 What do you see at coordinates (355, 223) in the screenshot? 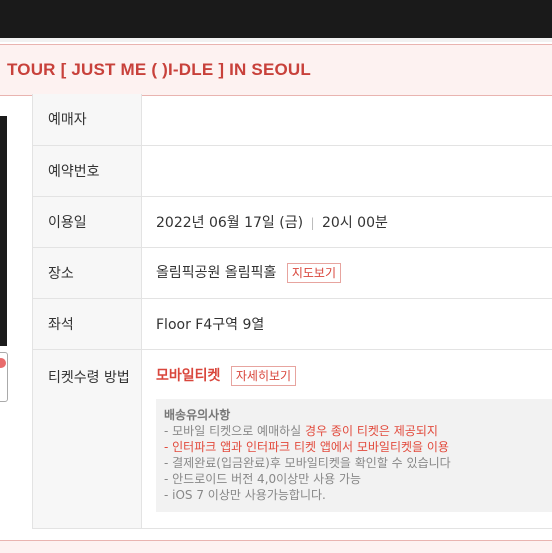
I see `time-text: 20시 00분` at bounding box center [355, 223].